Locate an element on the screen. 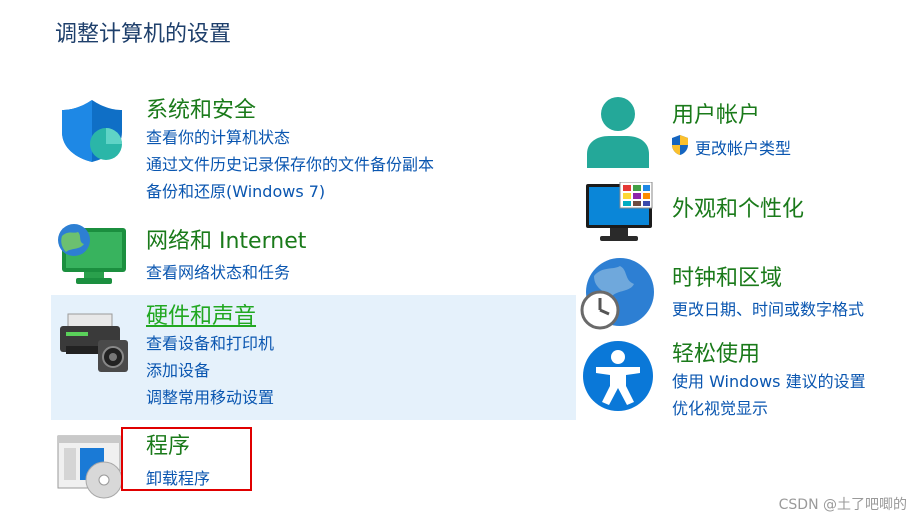 The width and height of the screenshot is (921, 522). network-title: 网络和 Internet is located at coordinates (226, 239).